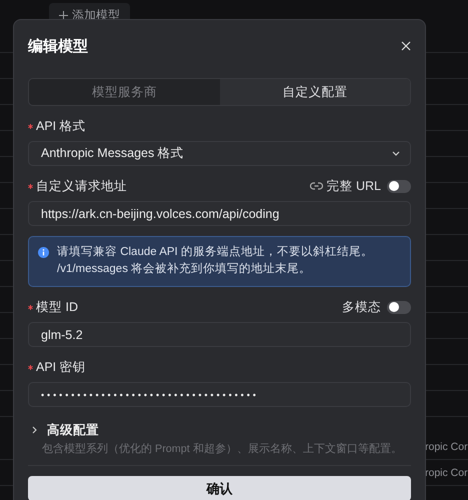  What do you see at coordinates (81, 186) in the screenshot?
I see `field-label: 自定义请求地址` at bounding box center [81, 186].